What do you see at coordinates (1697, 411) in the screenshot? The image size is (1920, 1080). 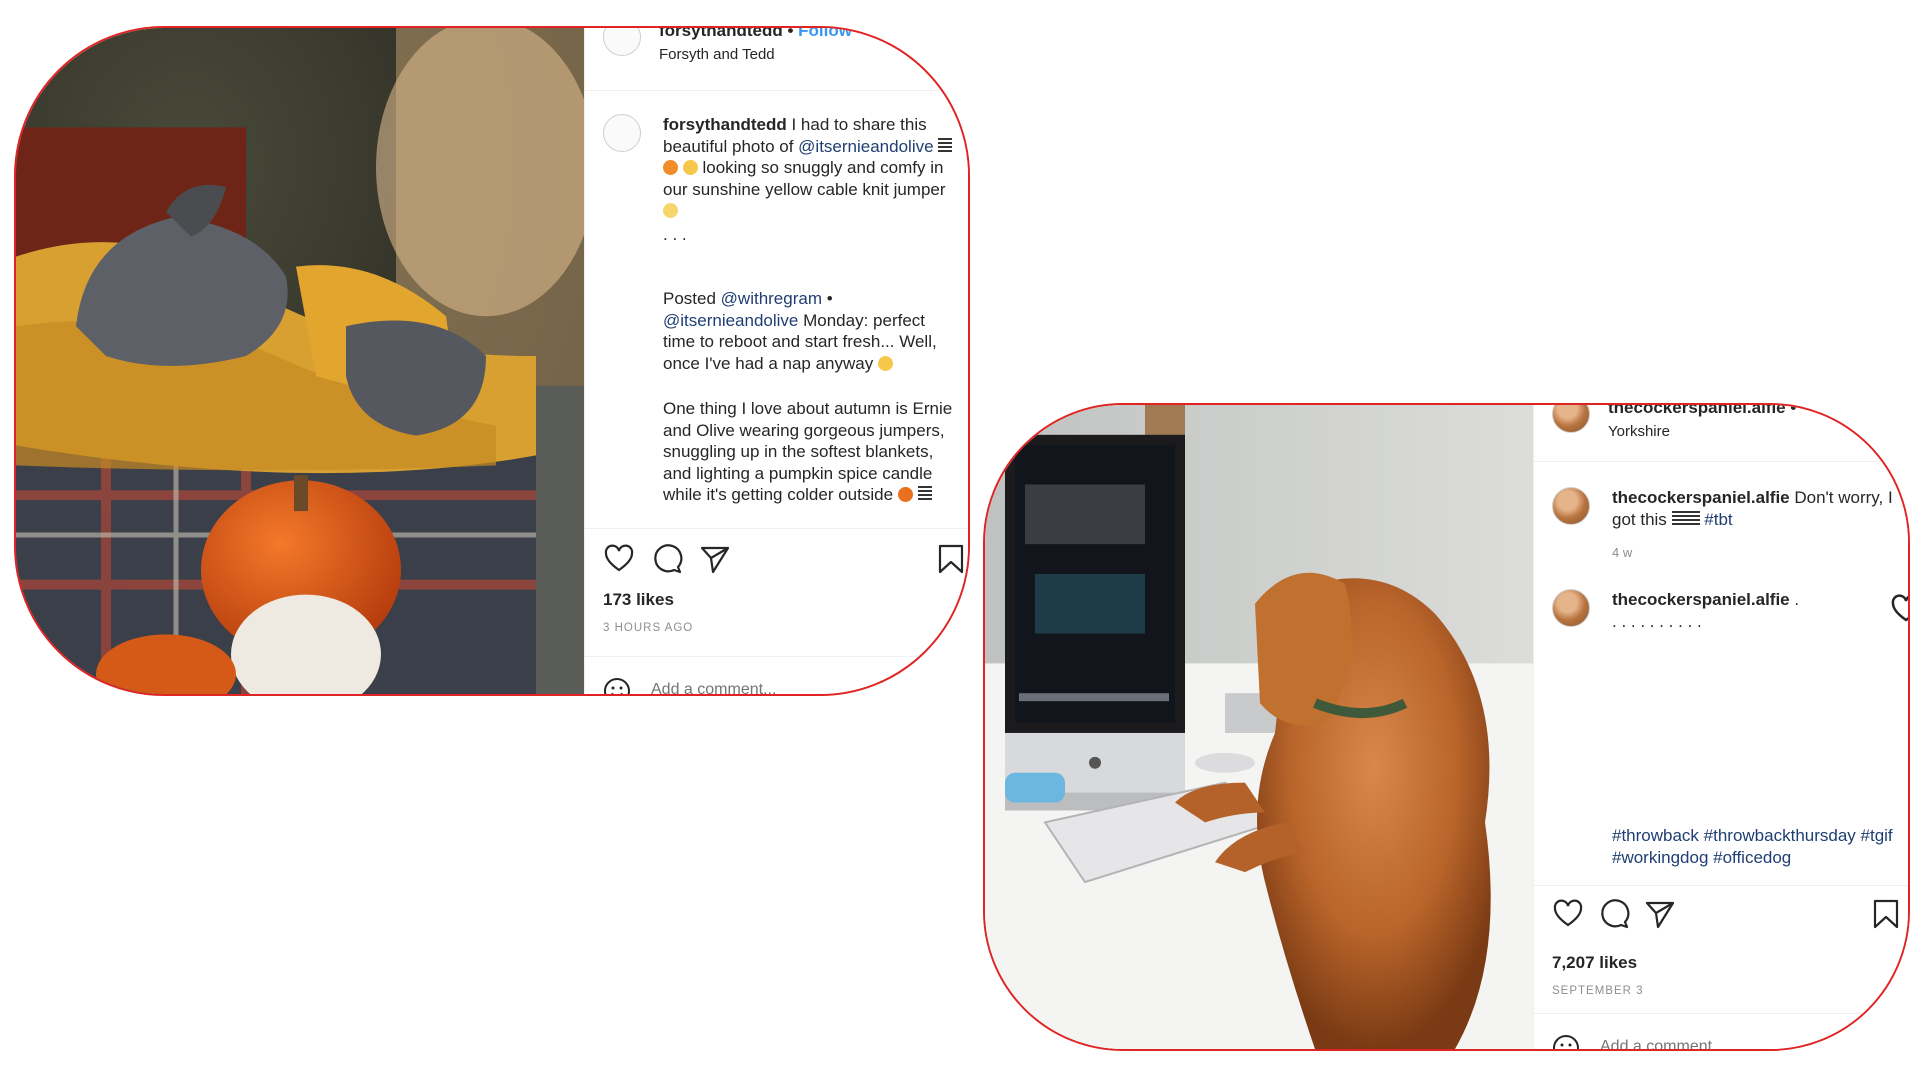 I see `post-username: thecockerspaniel.alfie` at bounding box center [1697, 411].